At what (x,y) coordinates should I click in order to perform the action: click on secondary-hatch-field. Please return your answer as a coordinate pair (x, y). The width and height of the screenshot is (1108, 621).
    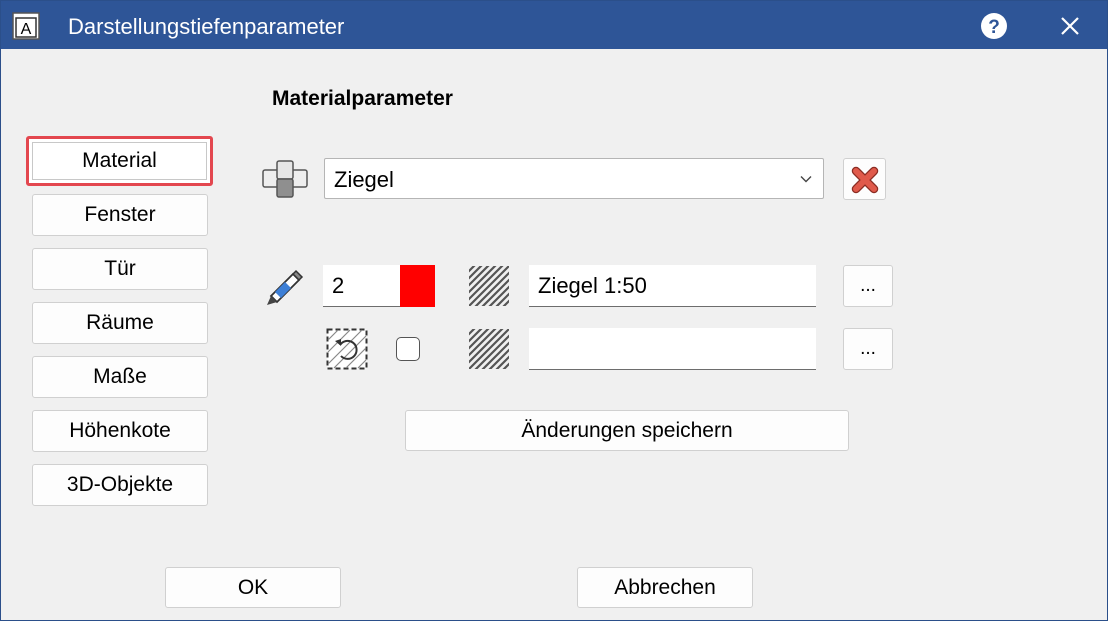
    Looking at the image, I should click on (672, 349).